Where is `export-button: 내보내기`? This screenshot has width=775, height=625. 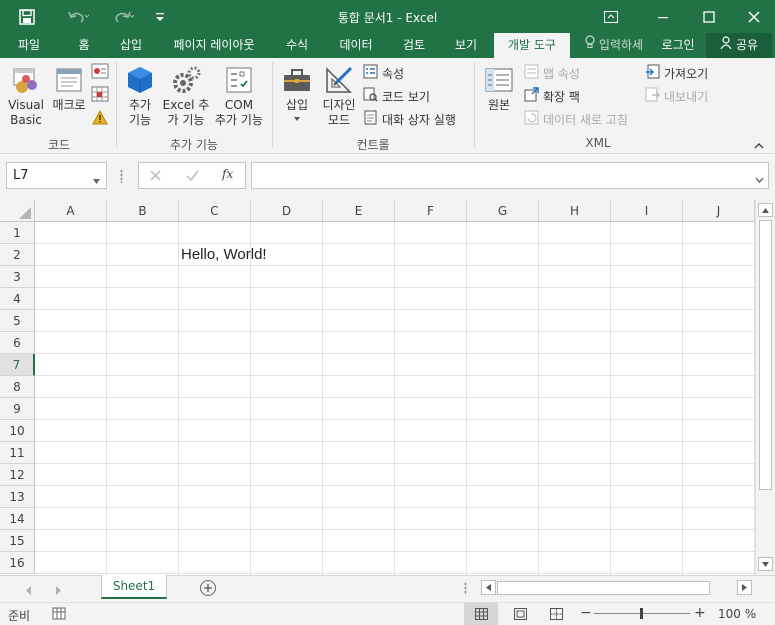 export-button: 내보내기 is located at coordinates (676, 96).